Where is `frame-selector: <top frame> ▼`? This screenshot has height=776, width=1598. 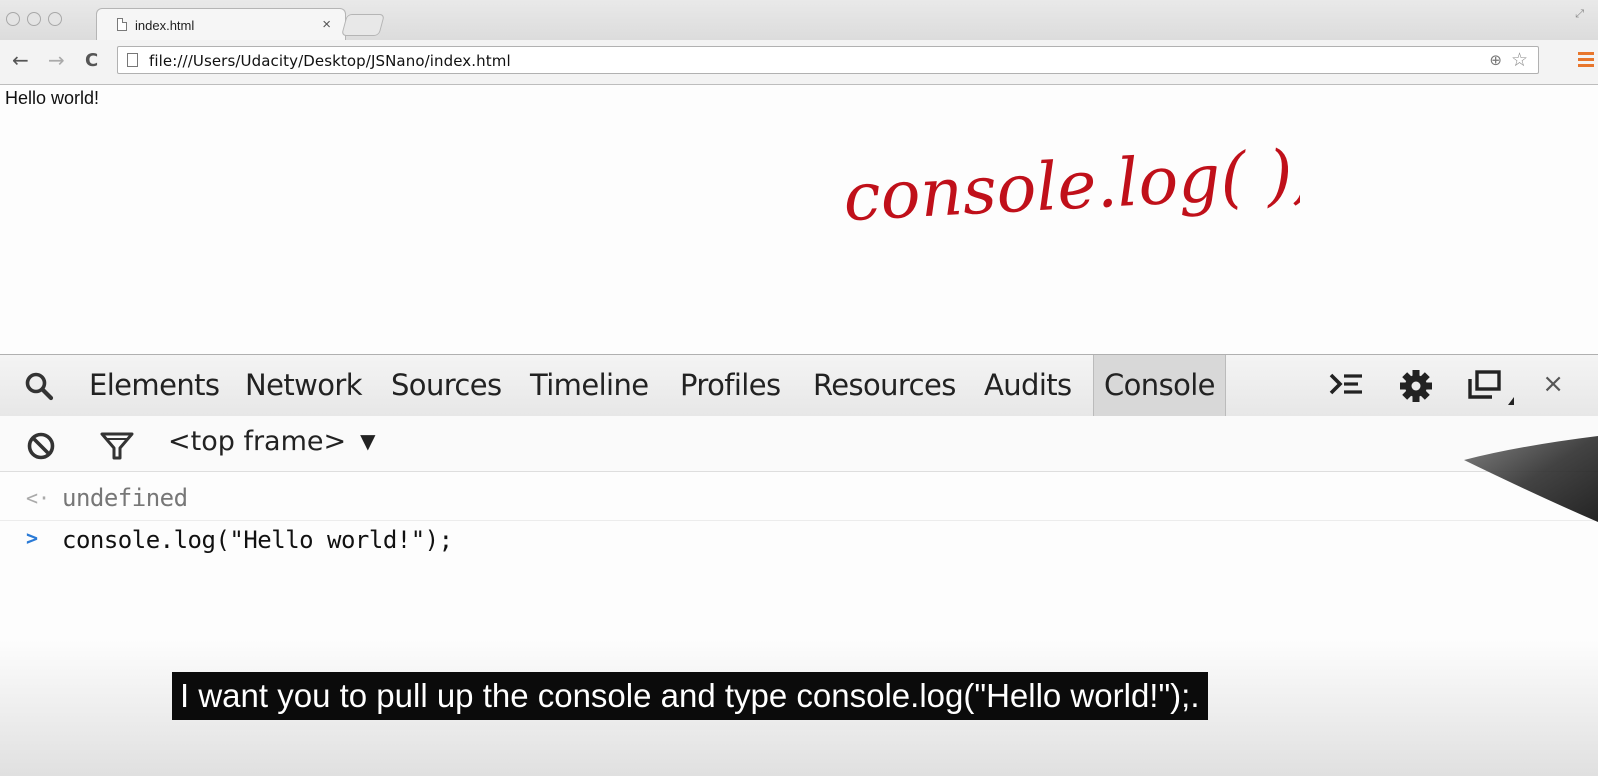 frame-selector: <top frame> ▼ is located at coordinates (272, 441).